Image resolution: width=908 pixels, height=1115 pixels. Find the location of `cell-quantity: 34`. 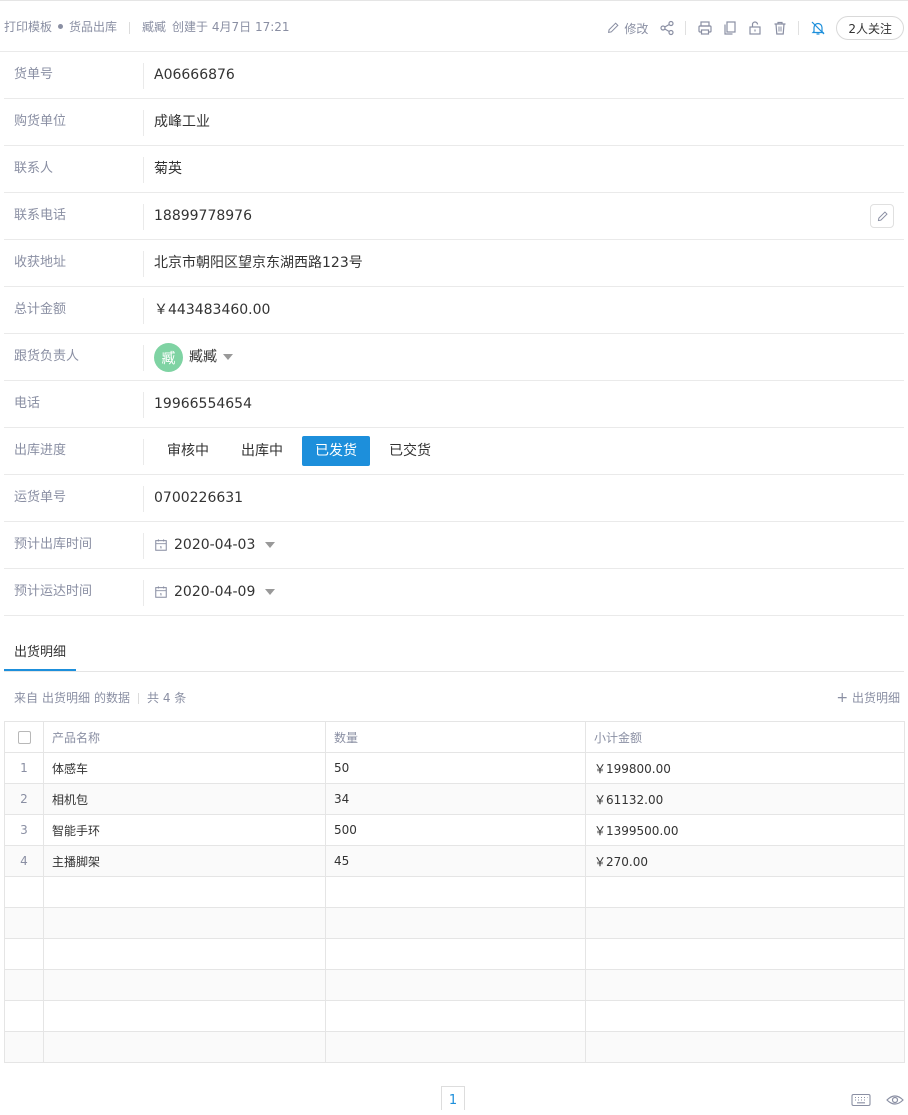

cell-quantity: 34 is located at coordinates (455, 799).